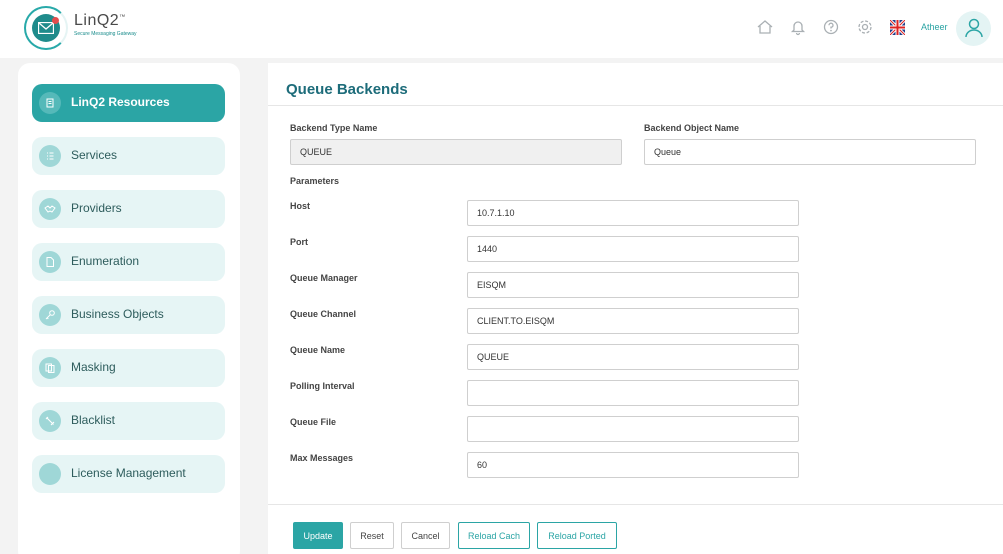  Describe the element at coordinates (105, 261) in the screenshot. I see `sidebar-item-label: Enumeration` at that location.